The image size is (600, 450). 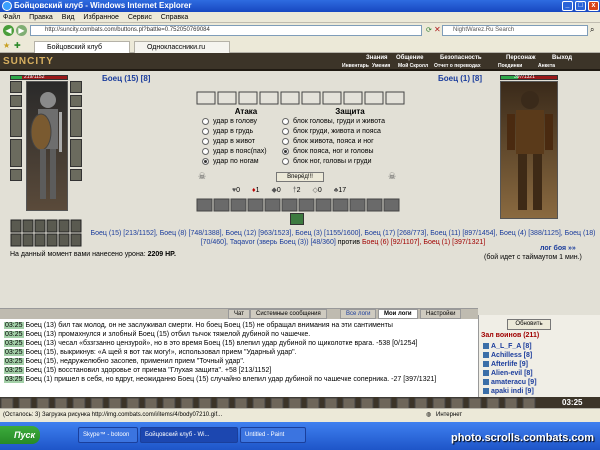 I want to click on defense-option: блок пояса, ног и головы, so click(x=341, y=152).